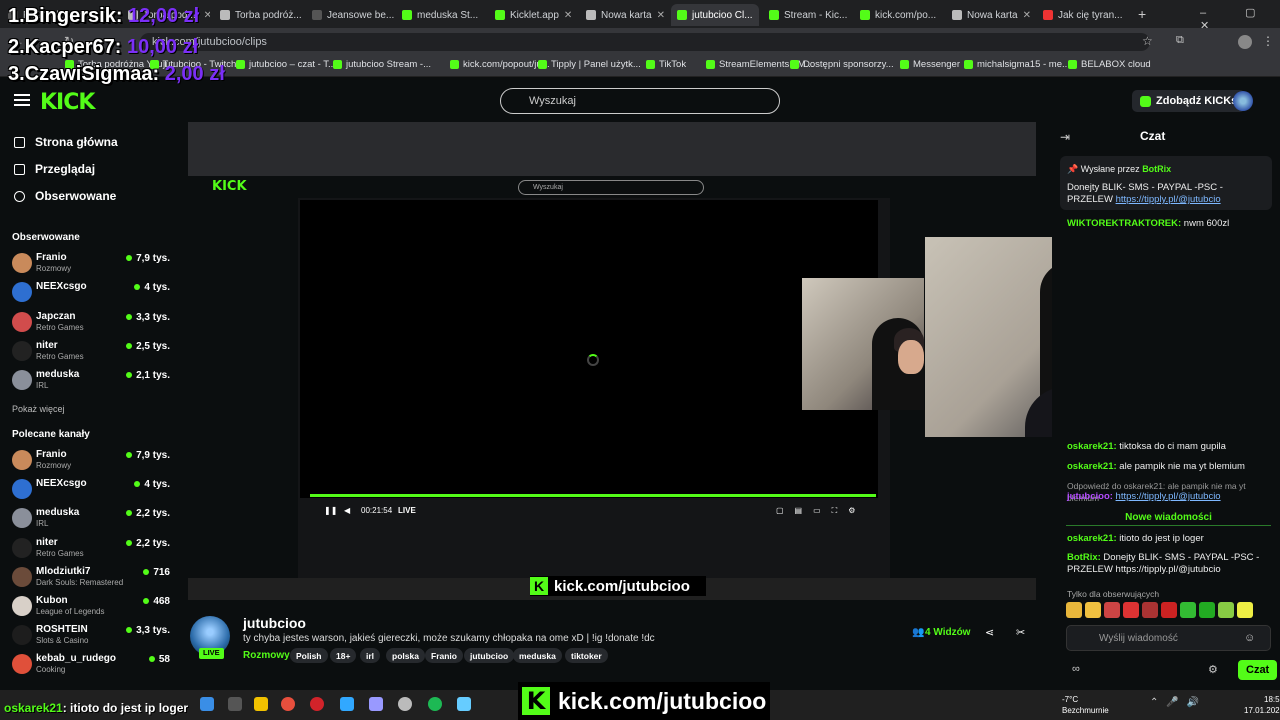  I want to click on channel-item: Mlodziutki7 Dark Souls: Remastered 716, so click(91, 579).